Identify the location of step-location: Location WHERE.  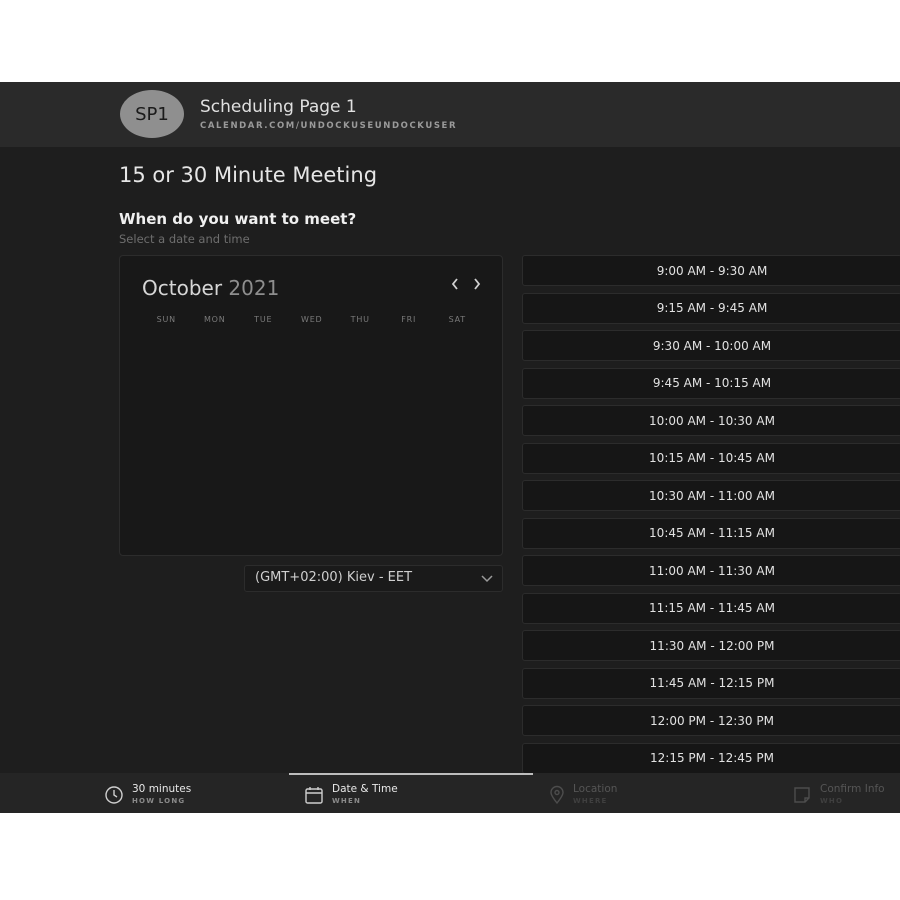
(645, 793).